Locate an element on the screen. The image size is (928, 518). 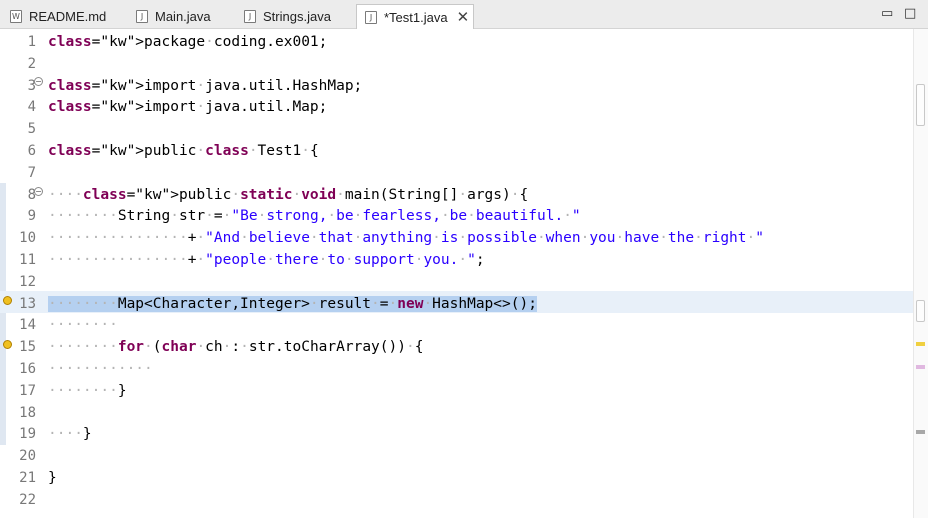
scrollbar-thumb is located at coordinates (920, 105).